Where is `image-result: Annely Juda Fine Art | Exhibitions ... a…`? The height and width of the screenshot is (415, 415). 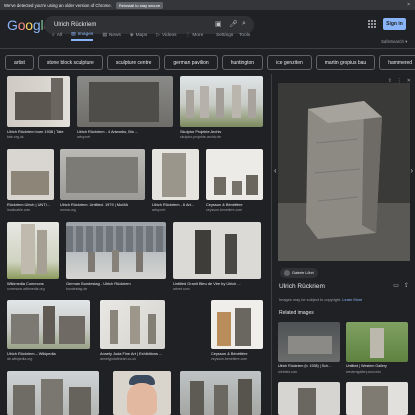
image-result: Annely Juda Fine Art | Exhibitions ... a… is located at coordinates (132, 332).